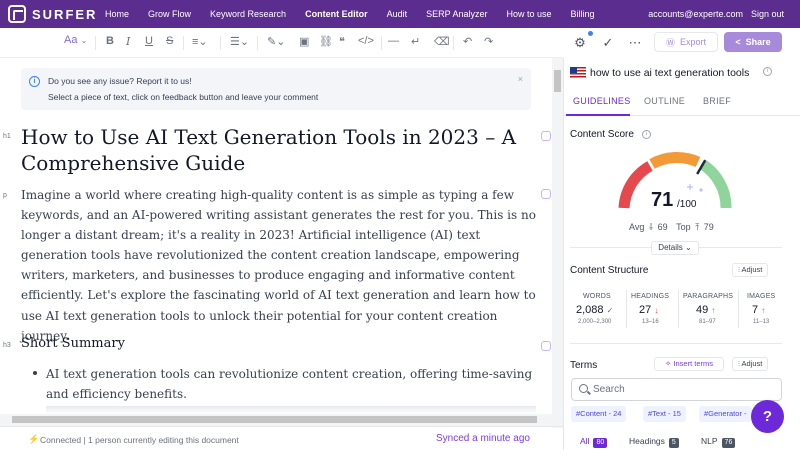  I want to click on nav-home: Home, so click(117, 14).